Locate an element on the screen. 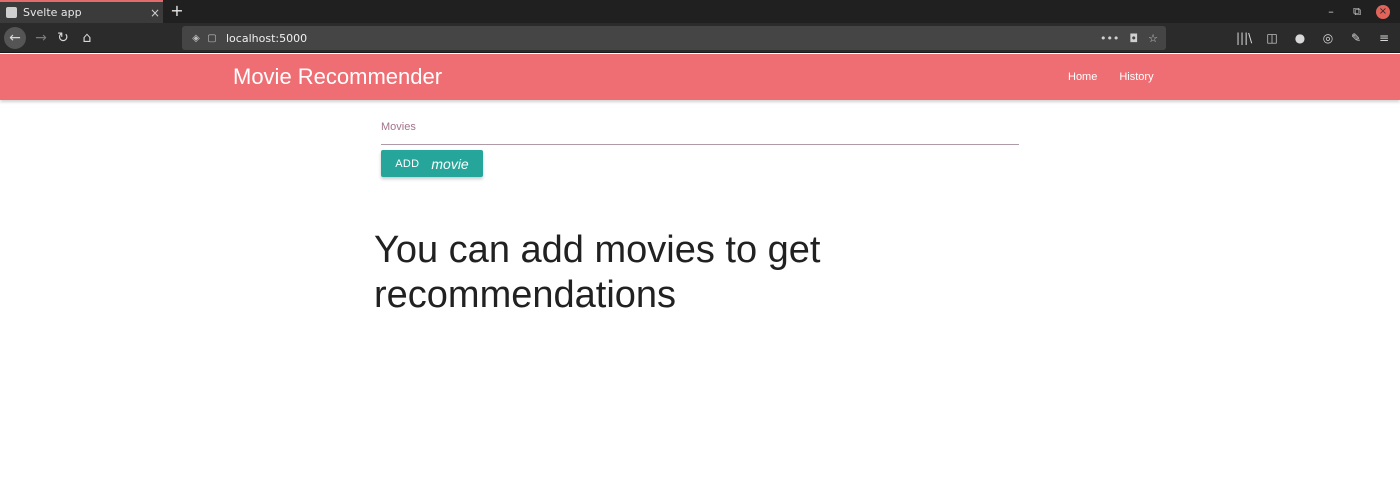 The image size is (1400, 490). tab-close-icon: × is located at coordinates (155, 13).